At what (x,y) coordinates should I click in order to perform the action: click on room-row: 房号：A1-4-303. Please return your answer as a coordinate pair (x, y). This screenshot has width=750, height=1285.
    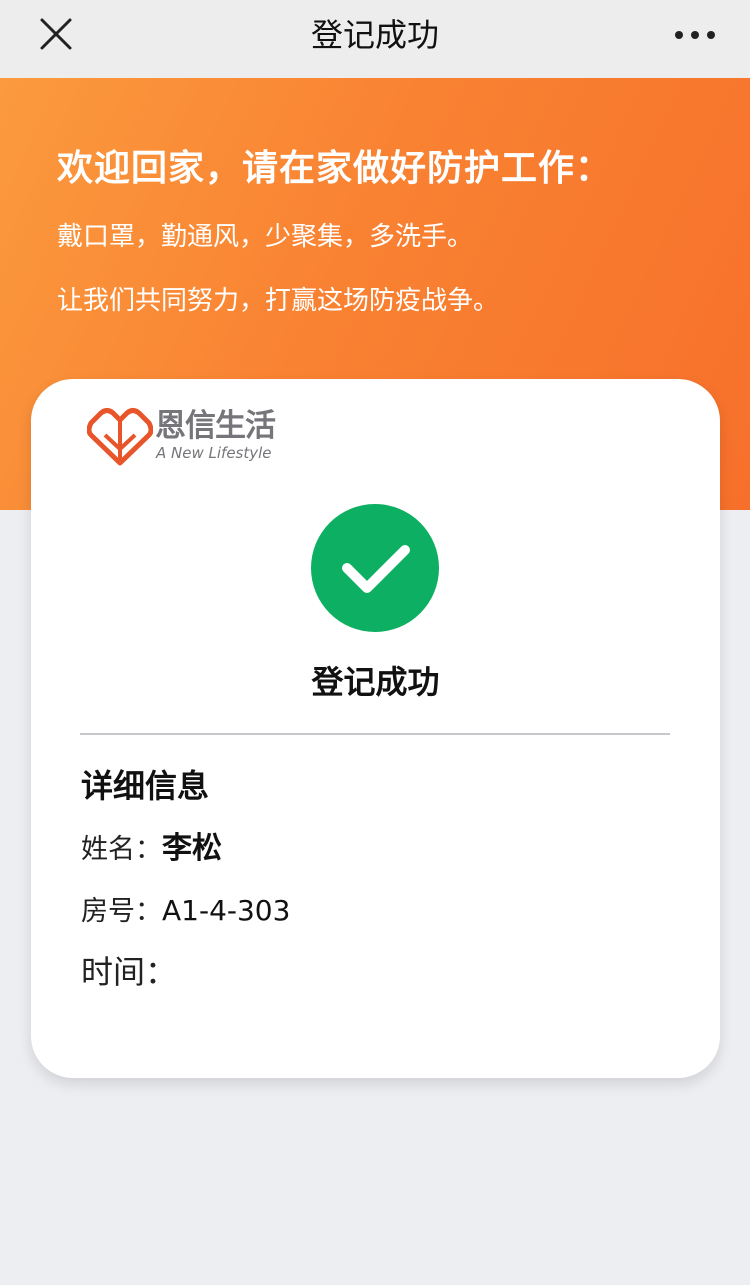
    Looking at the image, I should click on (185, 913).